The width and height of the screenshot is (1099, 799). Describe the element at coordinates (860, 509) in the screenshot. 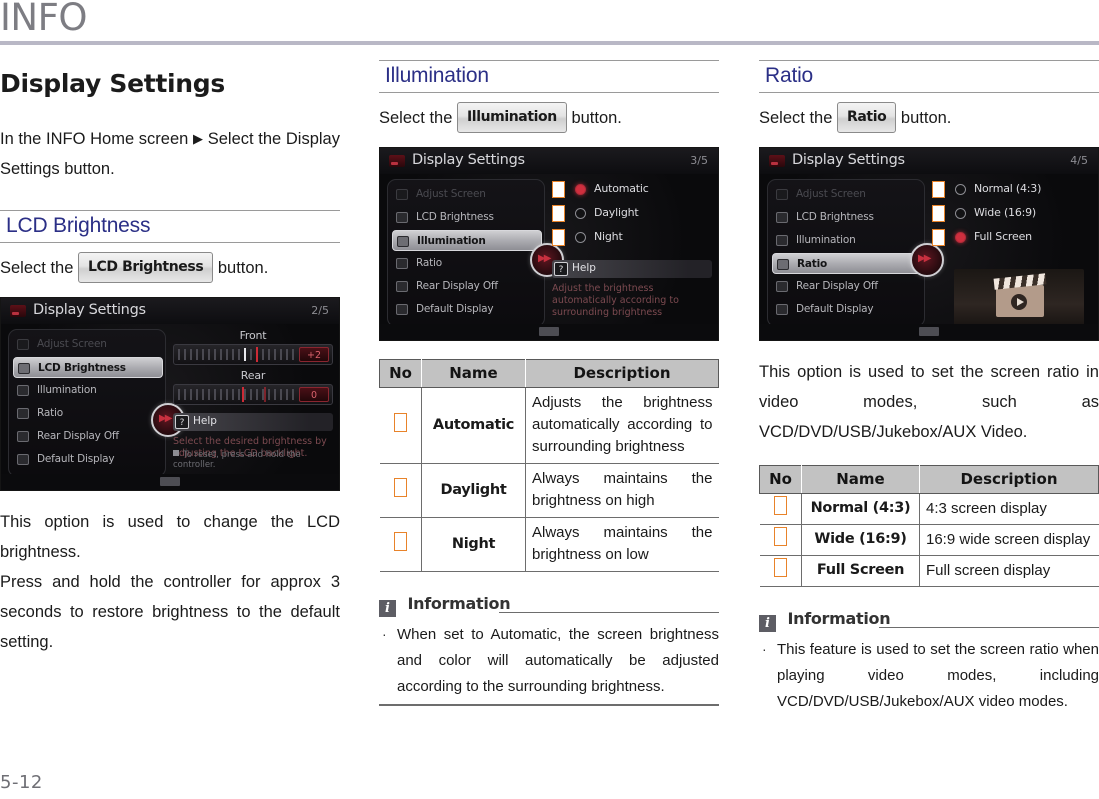

I see `table-cell-name: Normal (4:3)` at that location.